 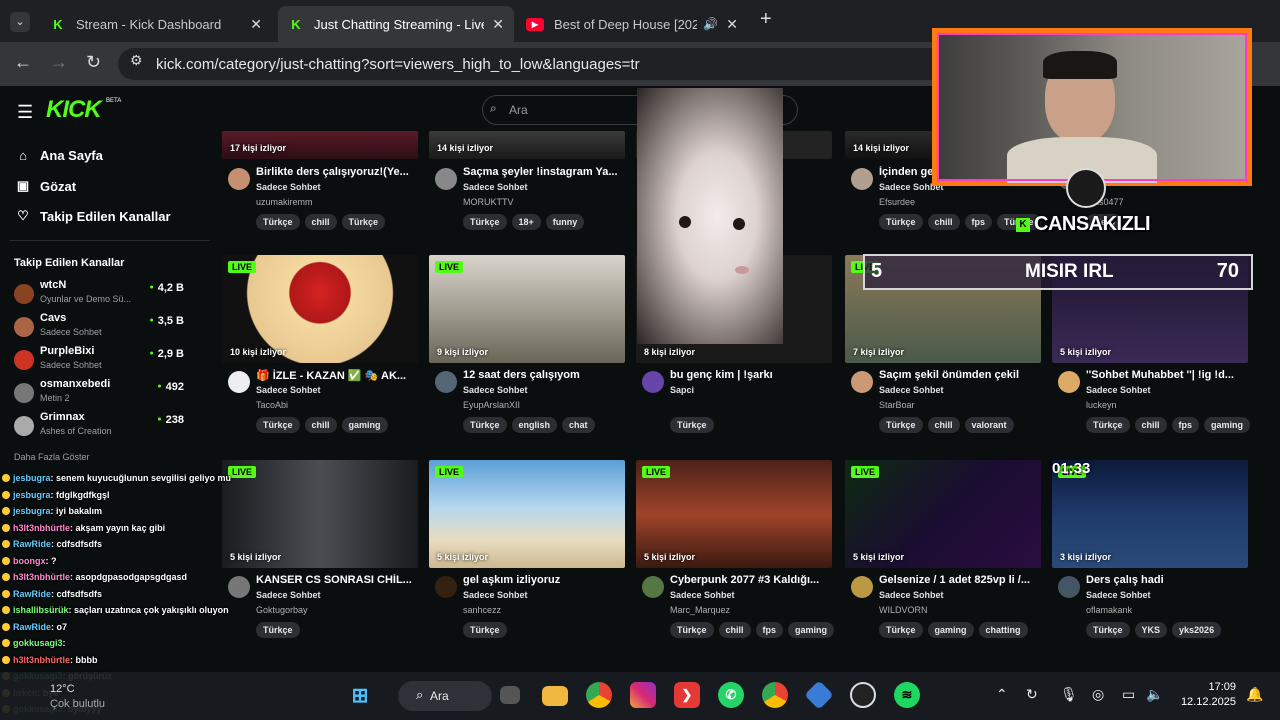 I want to click on tag-chip: valorant, so click(x=989, y=425).